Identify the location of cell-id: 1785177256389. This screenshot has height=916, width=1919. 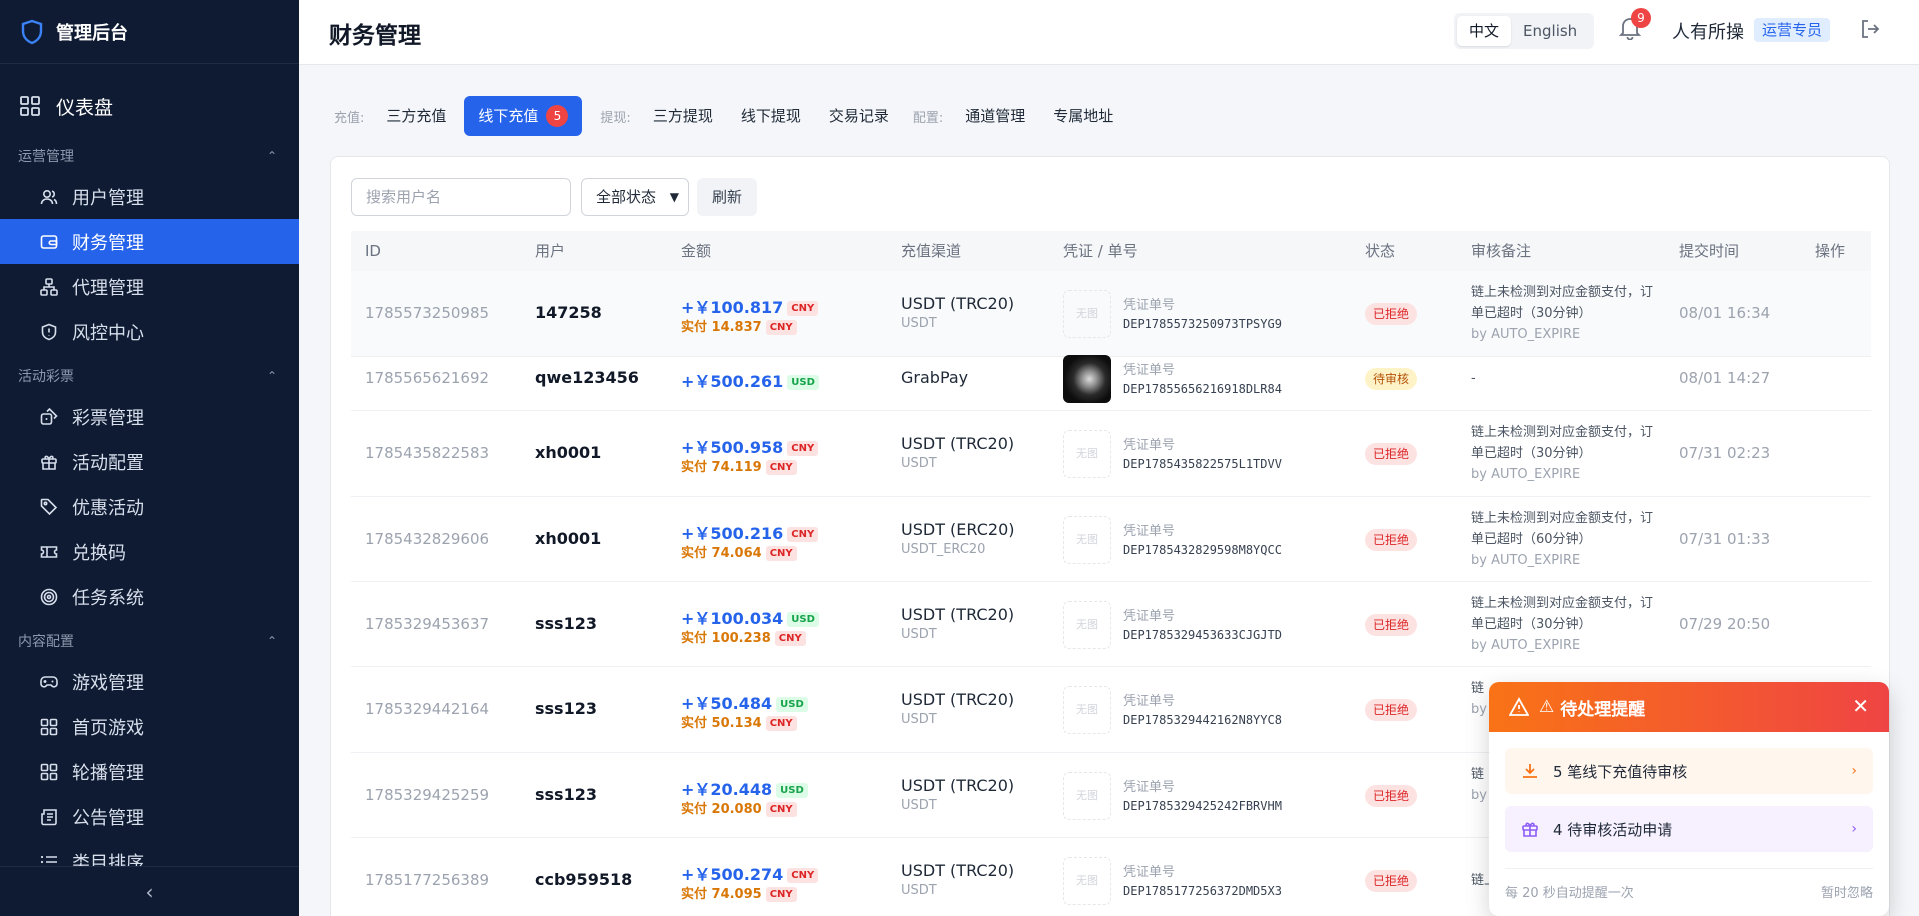
(427, 880).